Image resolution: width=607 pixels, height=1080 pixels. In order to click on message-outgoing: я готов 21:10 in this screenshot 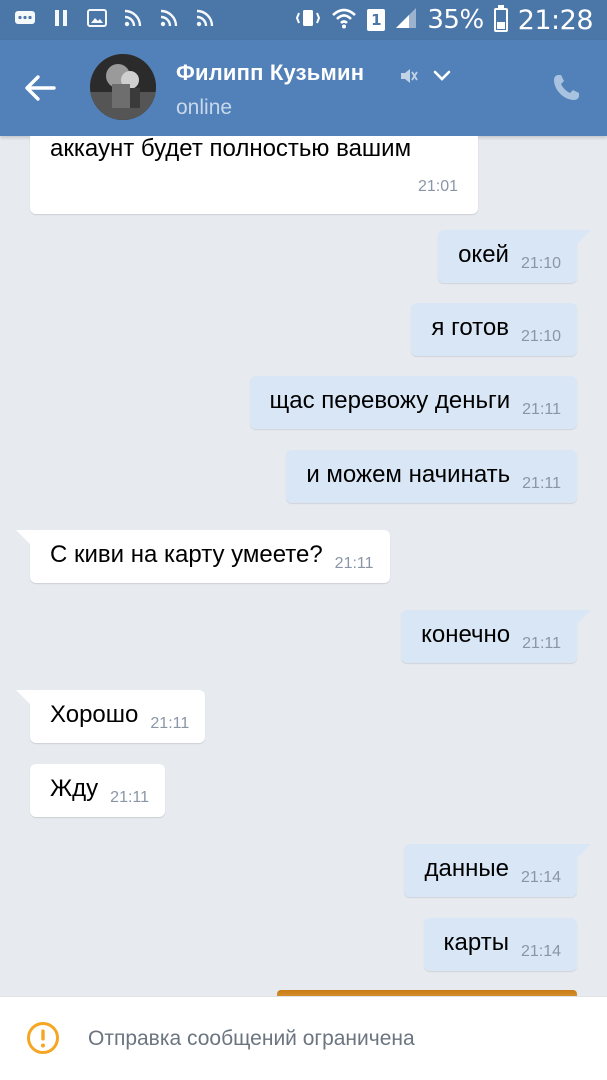, I will do `click(494, 329)`.